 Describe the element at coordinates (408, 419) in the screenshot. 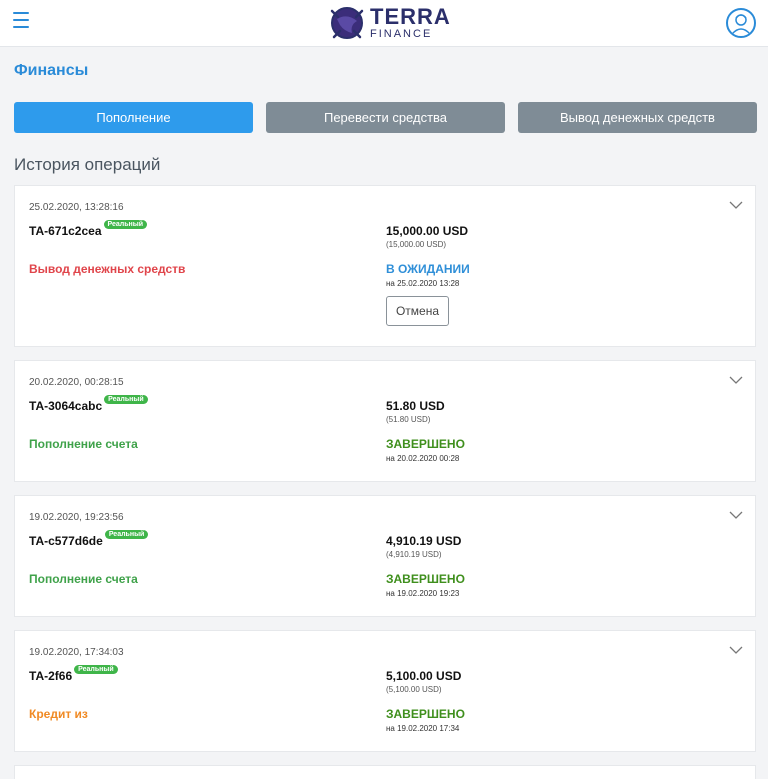

I see `transaction-amount-sub: (51.80 USD)` at that location.